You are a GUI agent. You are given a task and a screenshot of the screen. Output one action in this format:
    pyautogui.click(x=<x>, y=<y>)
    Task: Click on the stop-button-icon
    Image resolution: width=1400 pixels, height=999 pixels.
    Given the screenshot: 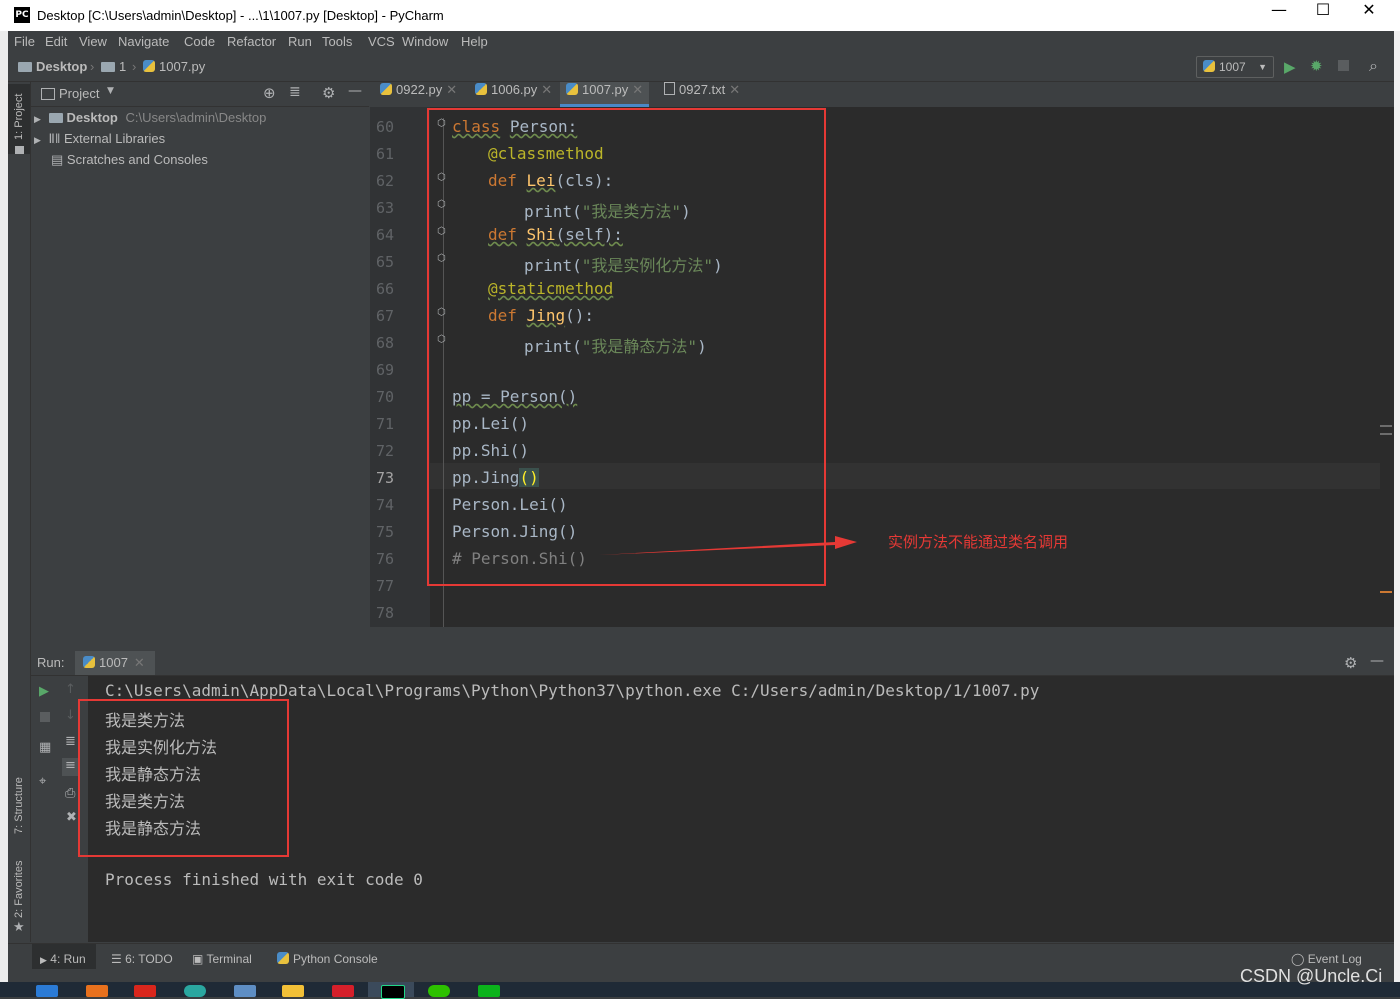 What is the action you would take?
    pyautogui.click(x=1343, y=65)
    